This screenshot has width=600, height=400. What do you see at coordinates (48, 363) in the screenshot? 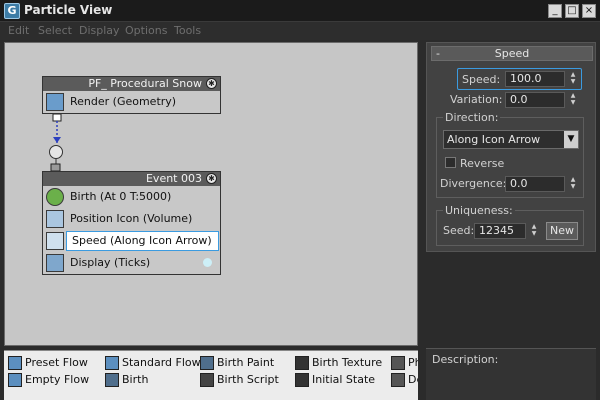
I see `depot-item-preset-flow: Preset Flow` at bounding box center [48, 363].